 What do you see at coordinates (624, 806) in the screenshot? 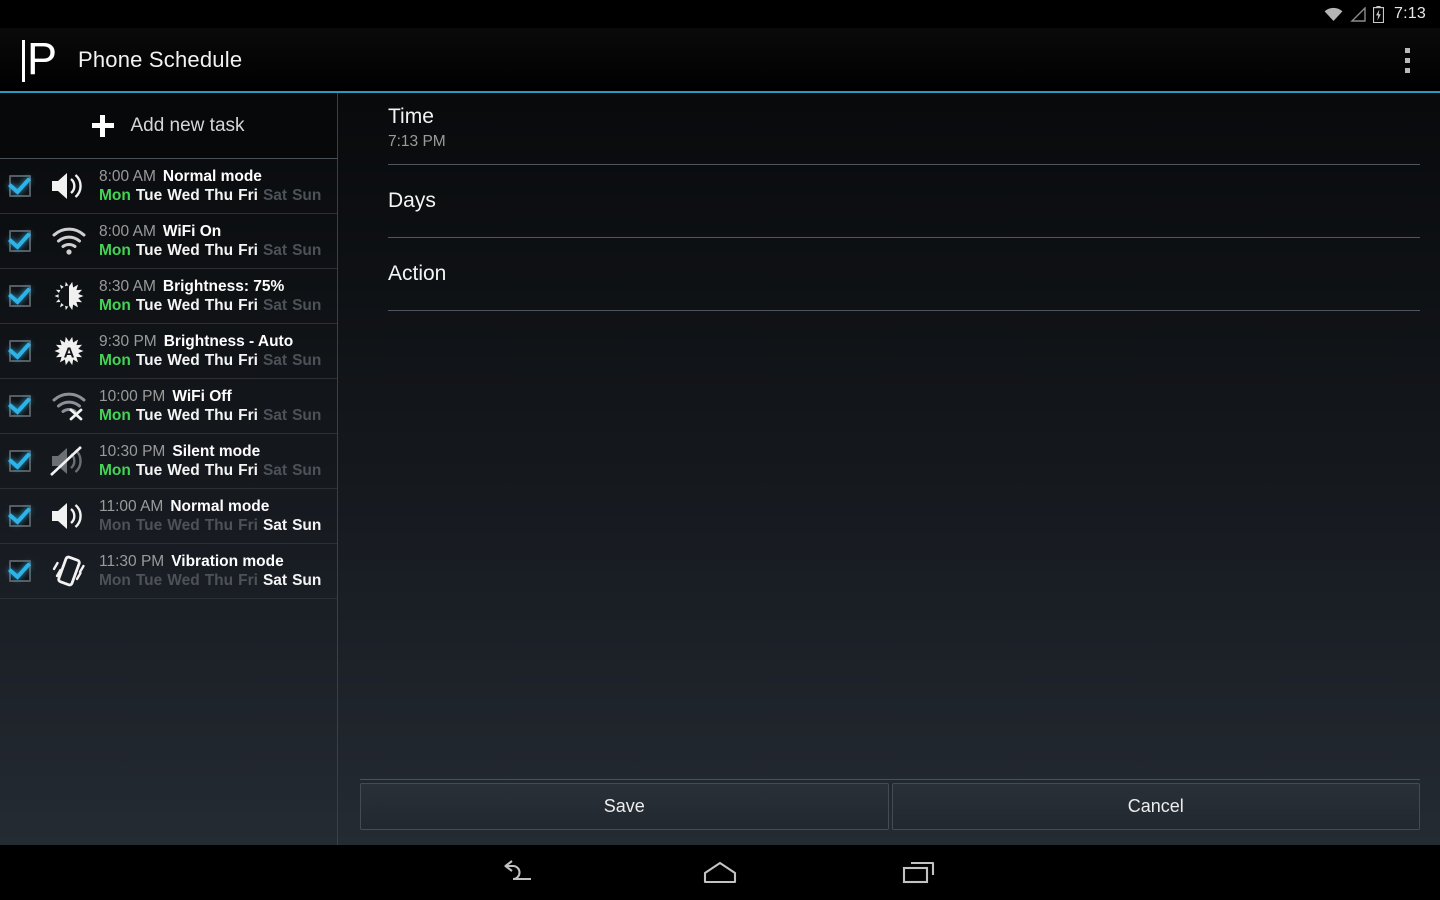
I see `save-button: Save` at bounding box center [624, 806].